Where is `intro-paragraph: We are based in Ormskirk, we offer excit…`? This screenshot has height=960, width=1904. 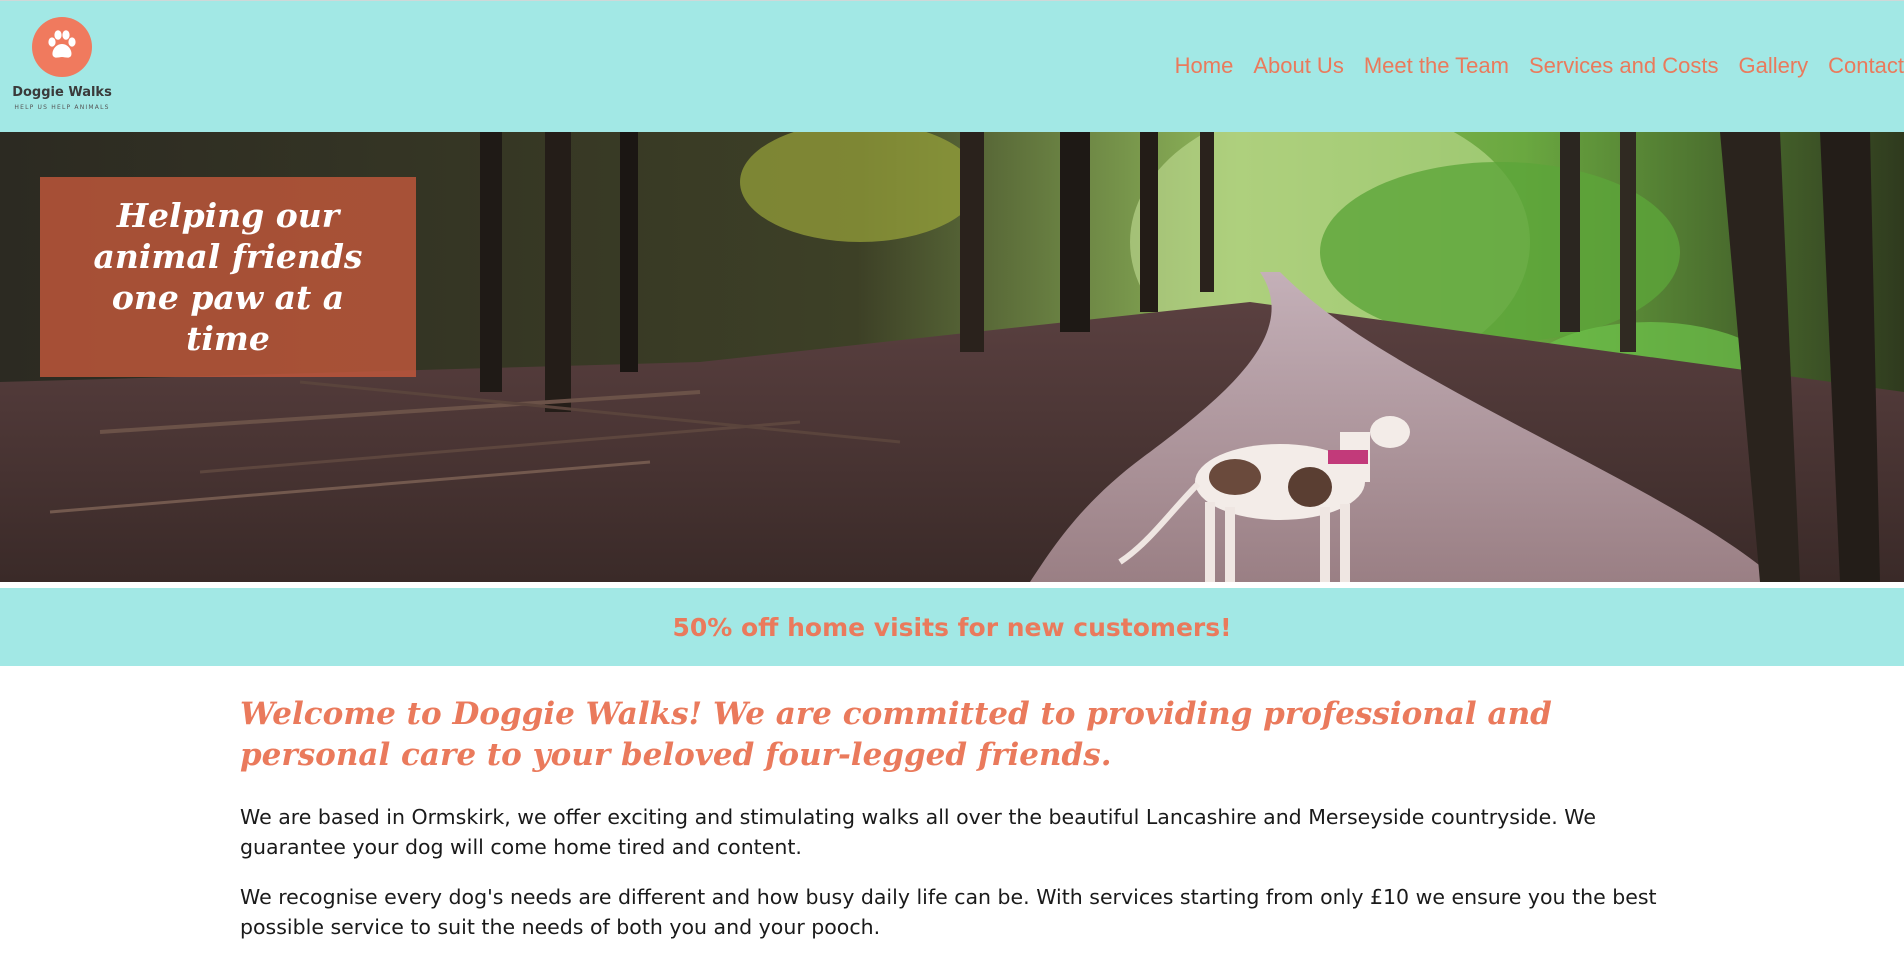 intro-paragraph: We are based in Ormskirk, we offer excit… is located at coordinates (918, 832).